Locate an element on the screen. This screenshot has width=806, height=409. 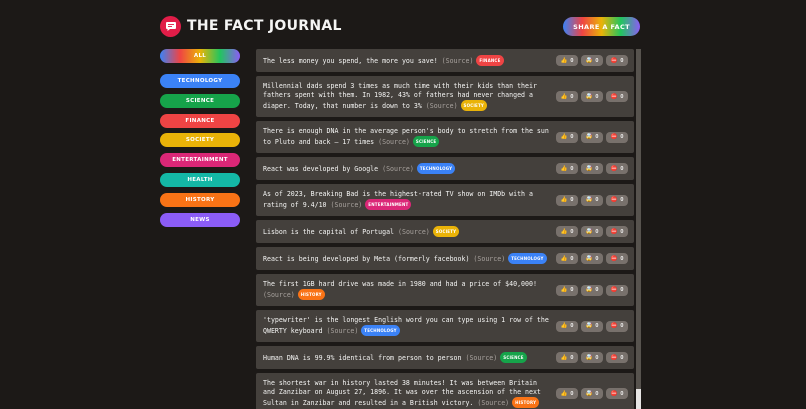
category-button-all: All is located at coordinates (200, 56).